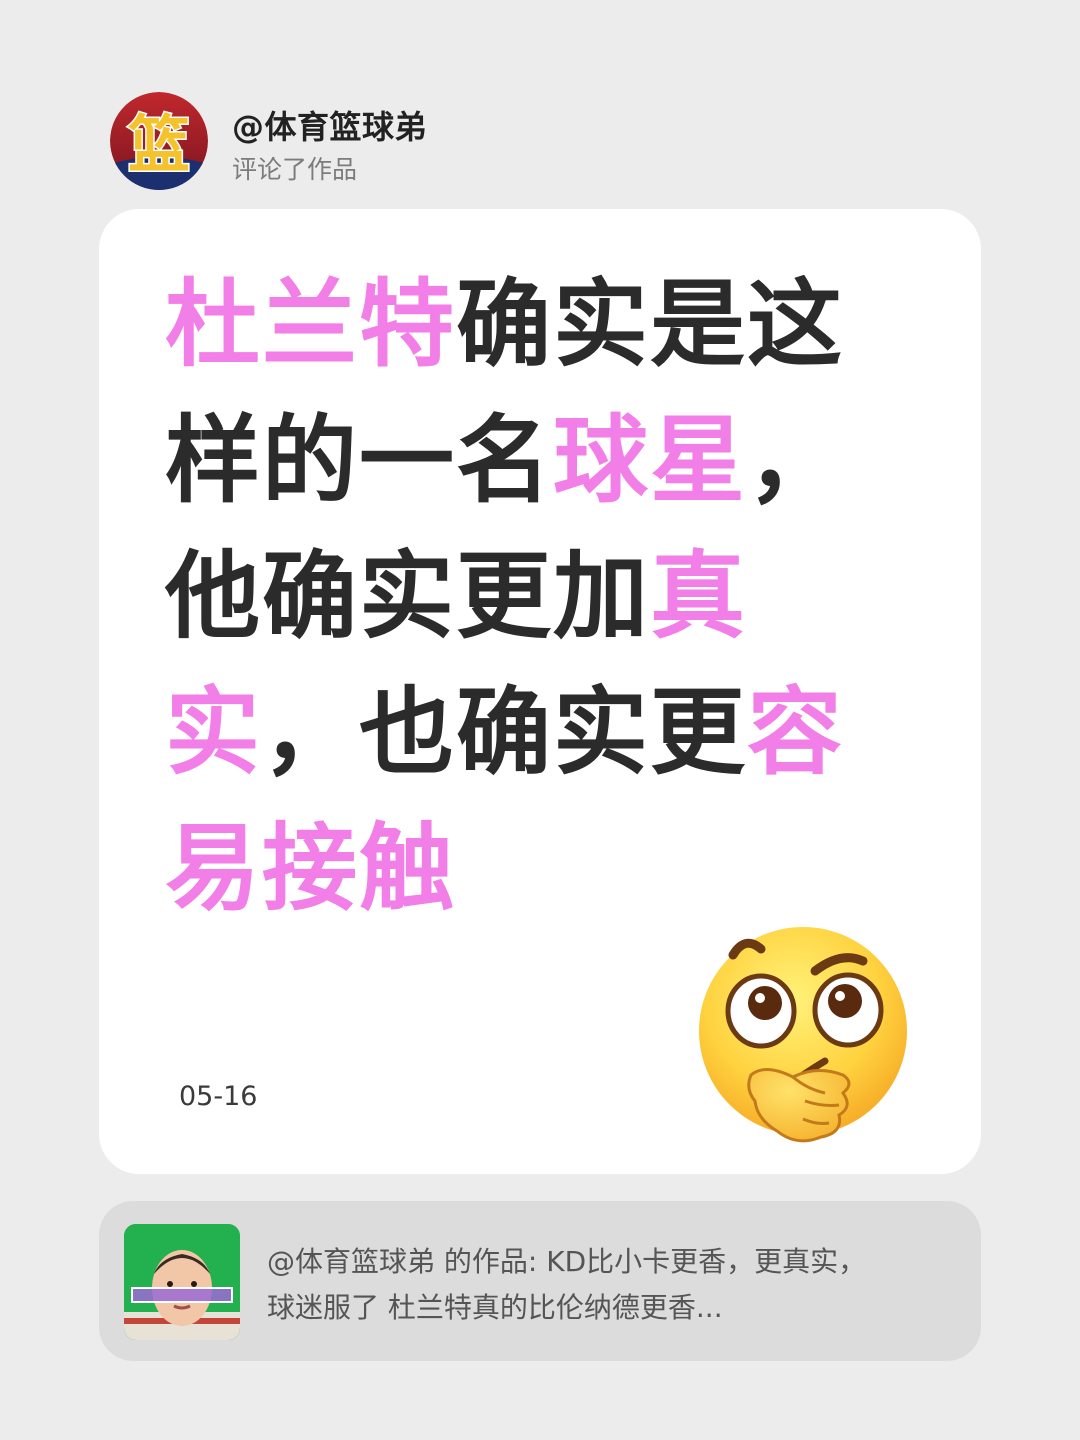 Image resolution: width=1080 pixels, height=1440 pixels. Describe the element at coordinates (699, 597) in the screenshot. I see `highlighted-text: 真` at that location.